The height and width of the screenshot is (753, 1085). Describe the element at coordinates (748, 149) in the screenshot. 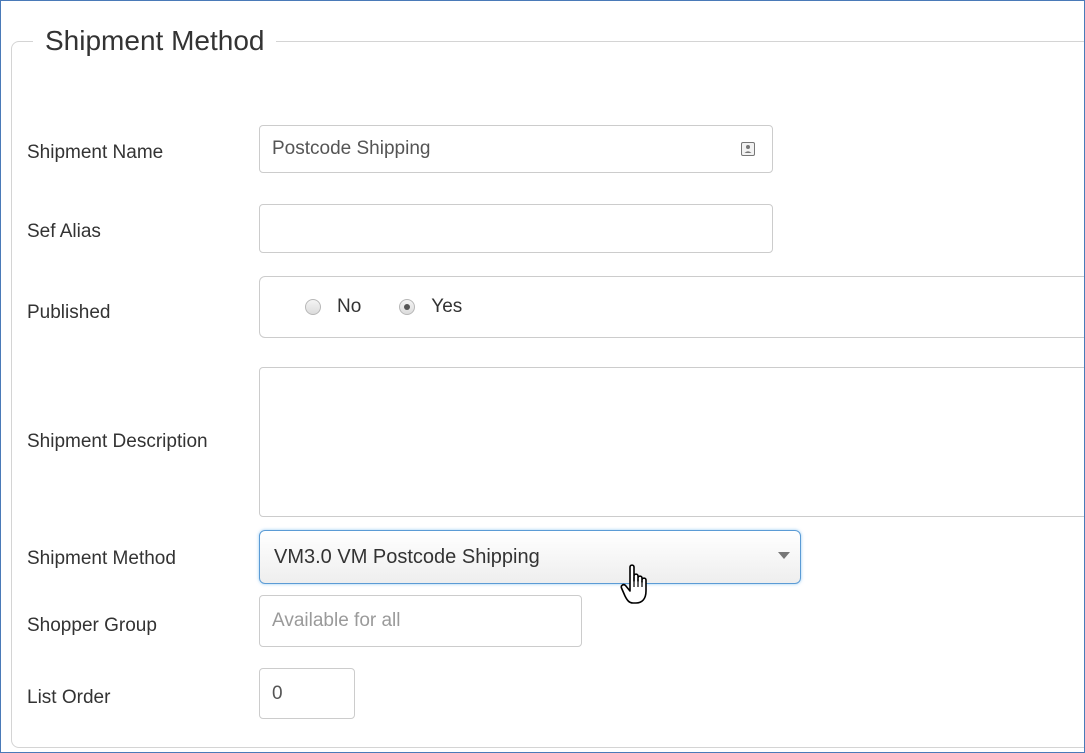

I see `contact-card-icon` at that location.